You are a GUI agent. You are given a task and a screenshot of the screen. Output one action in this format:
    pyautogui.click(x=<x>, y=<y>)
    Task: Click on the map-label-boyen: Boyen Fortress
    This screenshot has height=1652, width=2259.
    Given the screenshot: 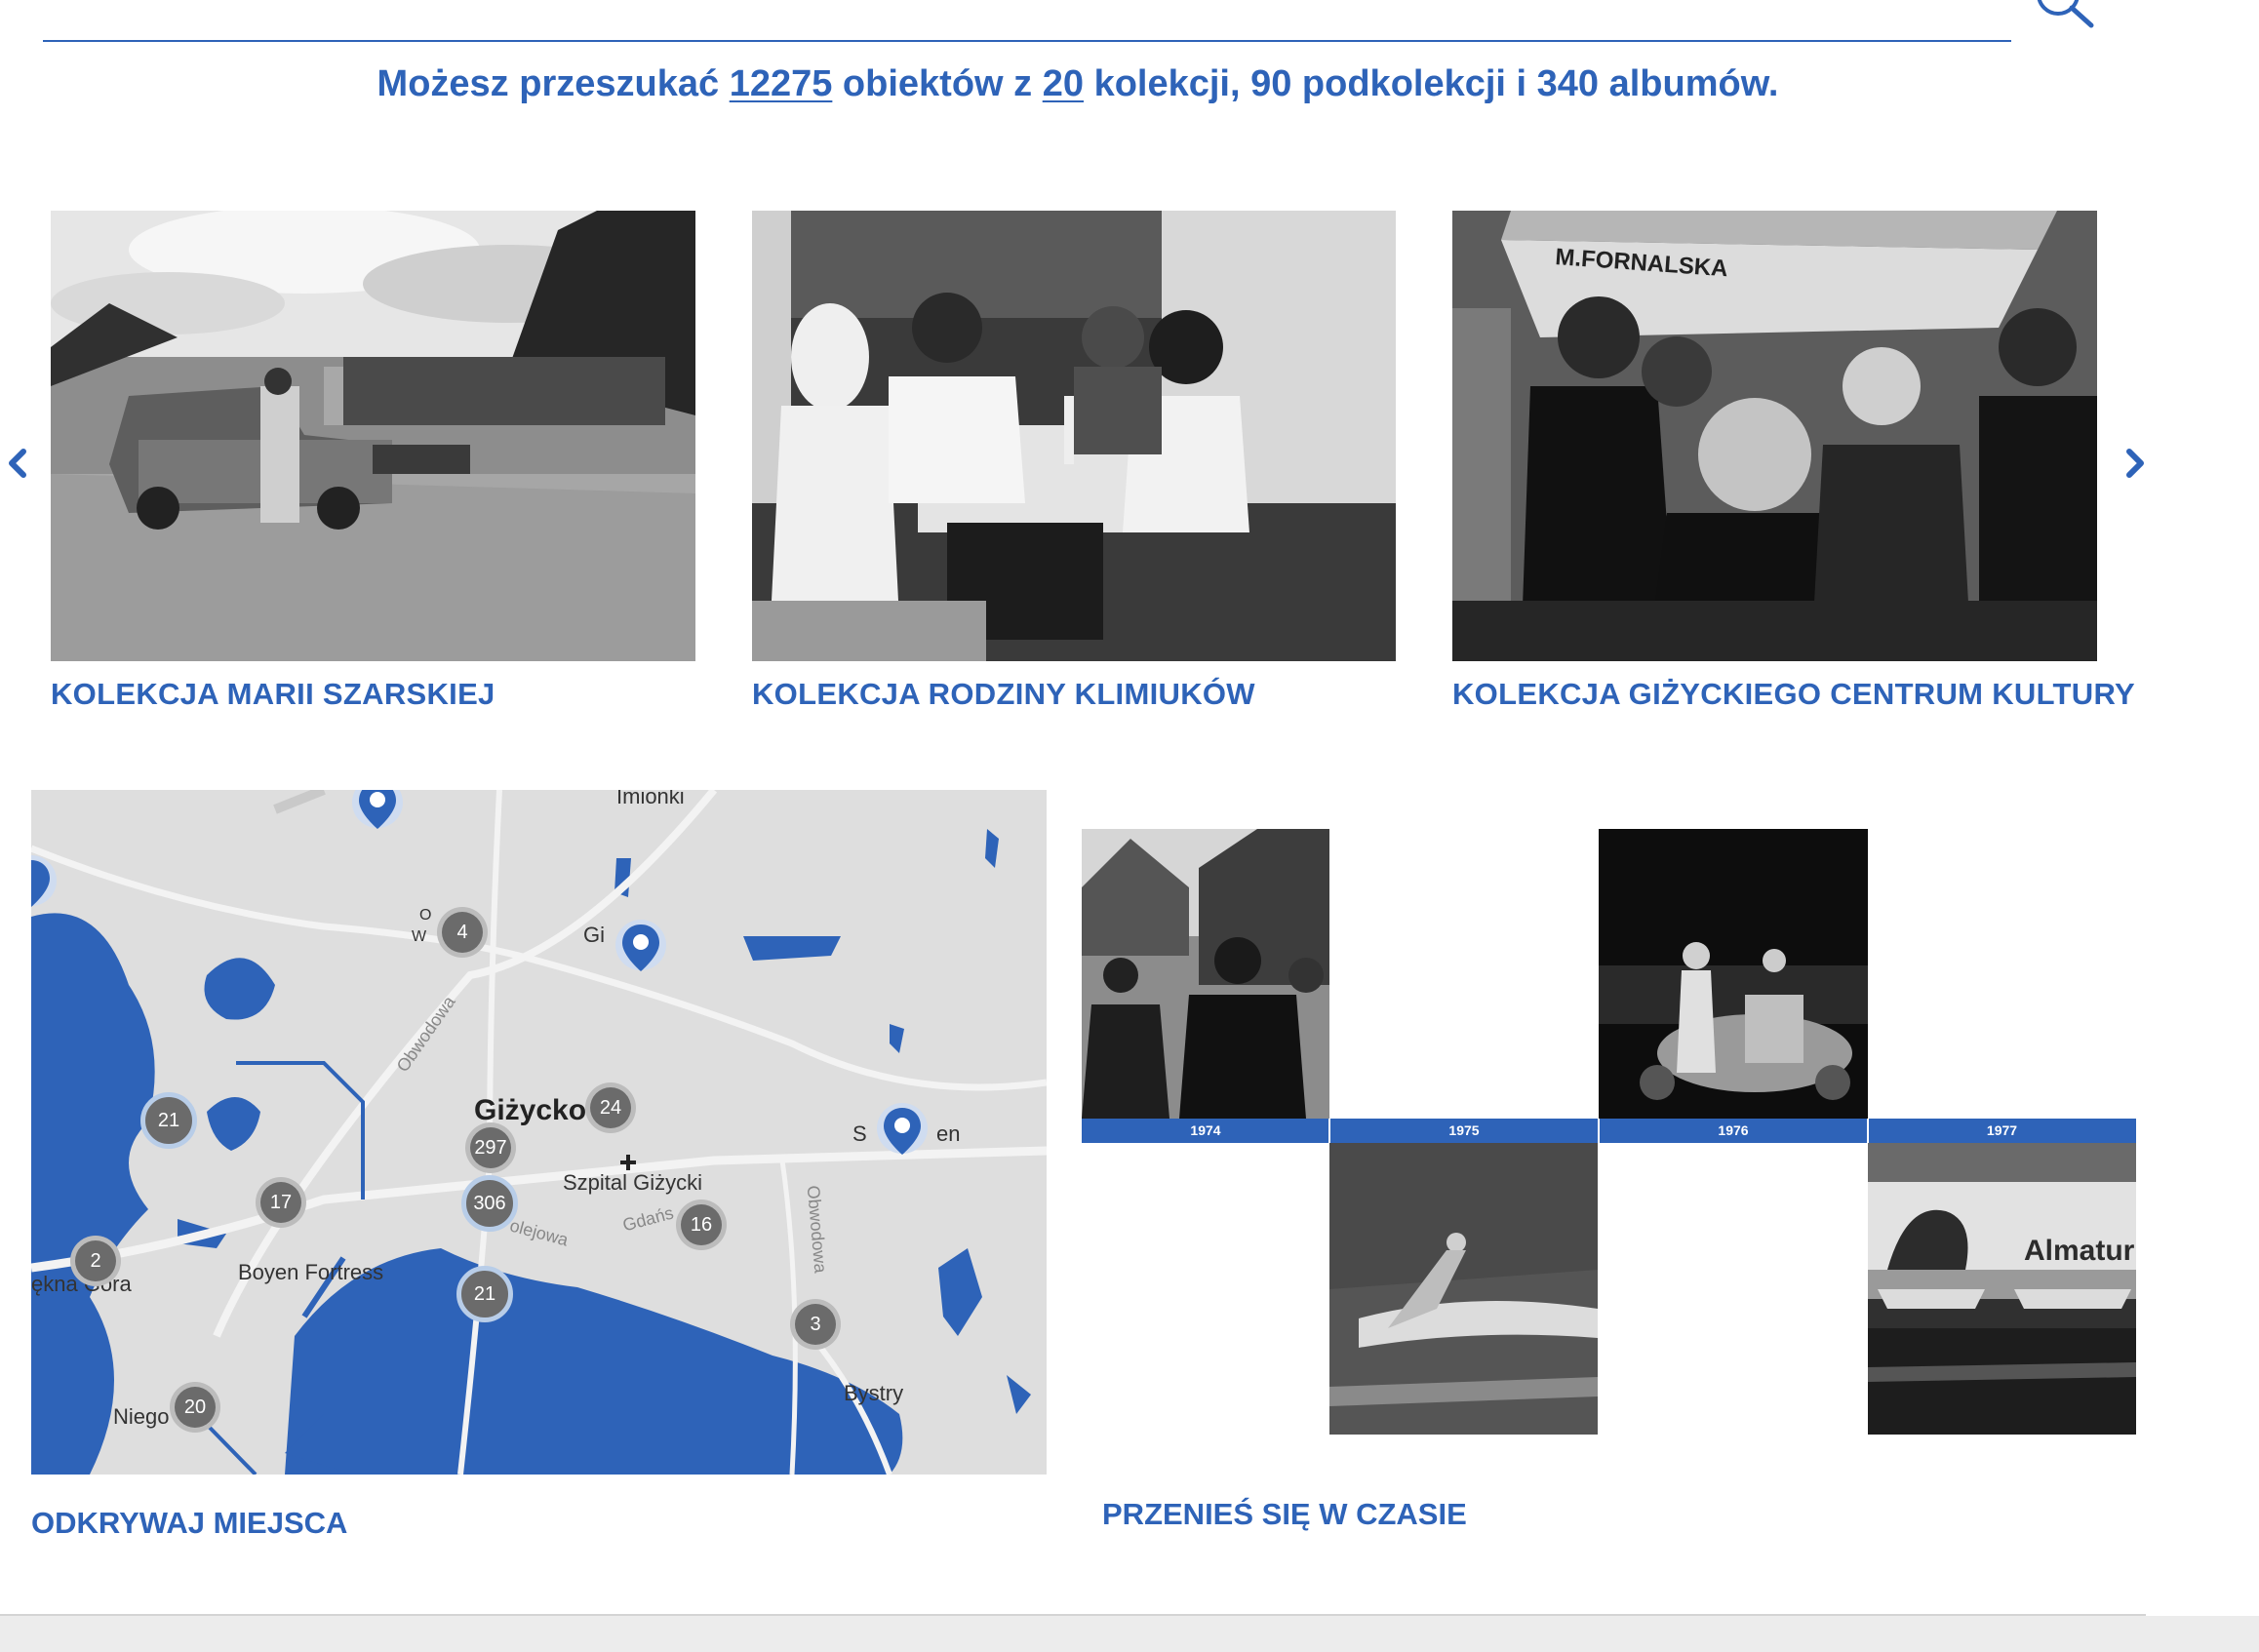 What is the action you would take?
    pyautogui.click(x=311, y=1272)
    